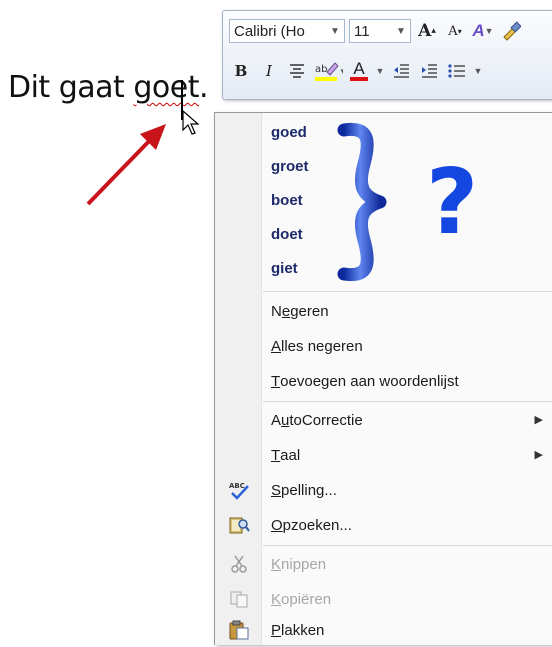 This screenshot has width=552, height=647. What do you see at coordinates (191, 122) in the screenshot?
I see `mouse-pointer-icon` at bounding box center [191, 122].